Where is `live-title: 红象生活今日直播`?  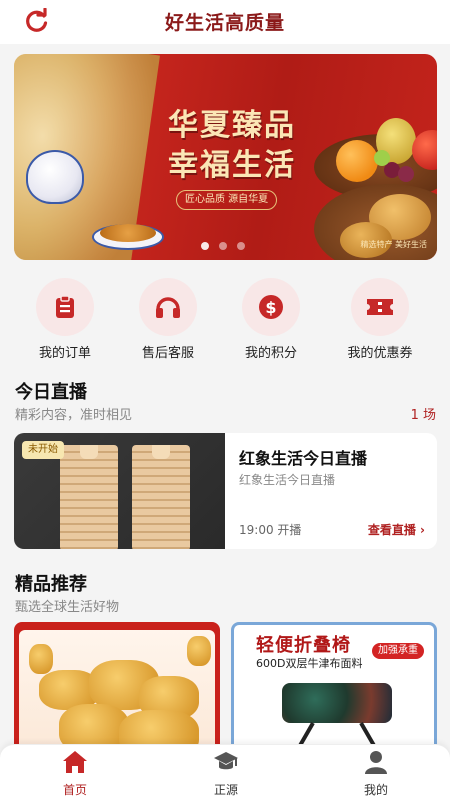
live-title: 红象生活今日直播 is located at coordinates (303, 458).